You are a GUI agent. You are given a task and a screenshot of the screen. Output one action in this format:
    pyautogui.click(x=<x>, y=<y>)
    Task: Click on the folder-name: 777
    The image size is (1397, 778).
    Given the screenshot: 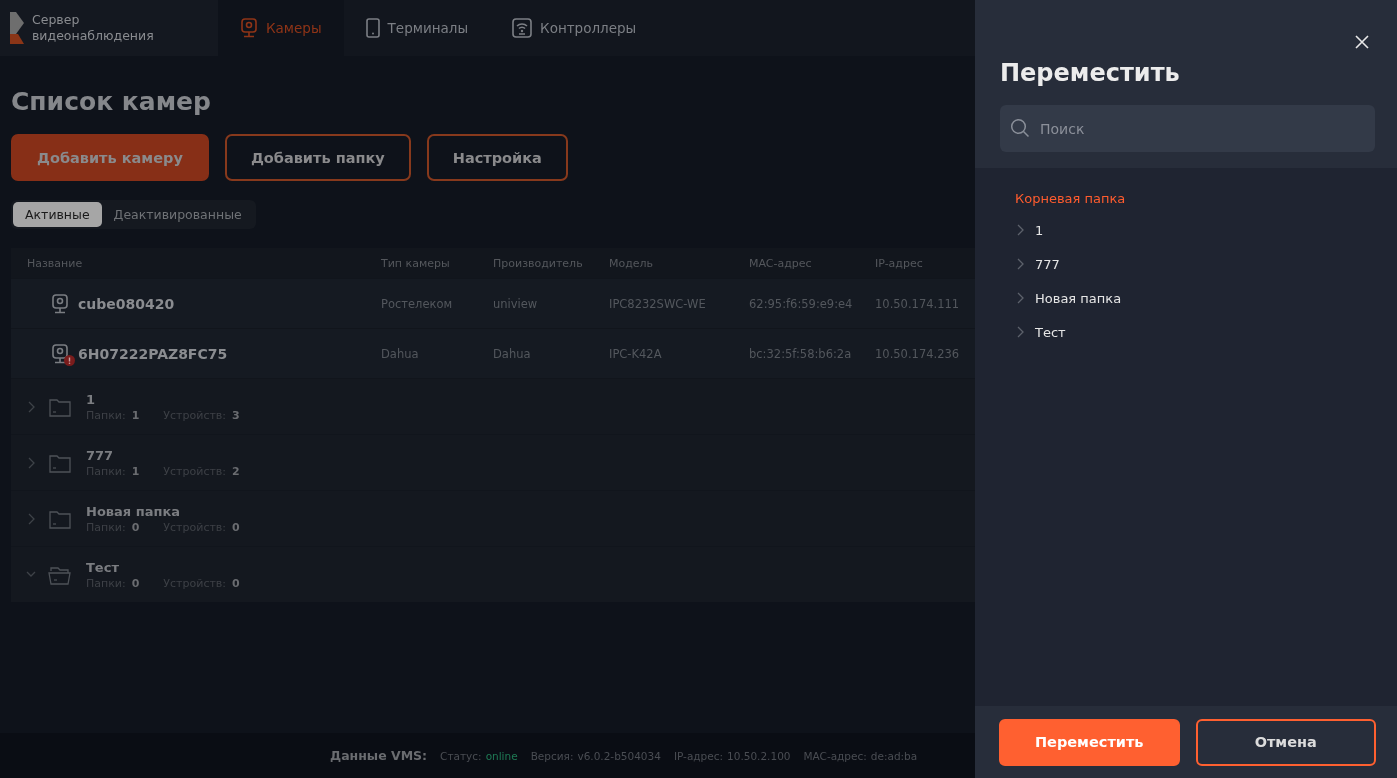 What is the action you would take?
    pyautogui.click(x=100, y=455)
    